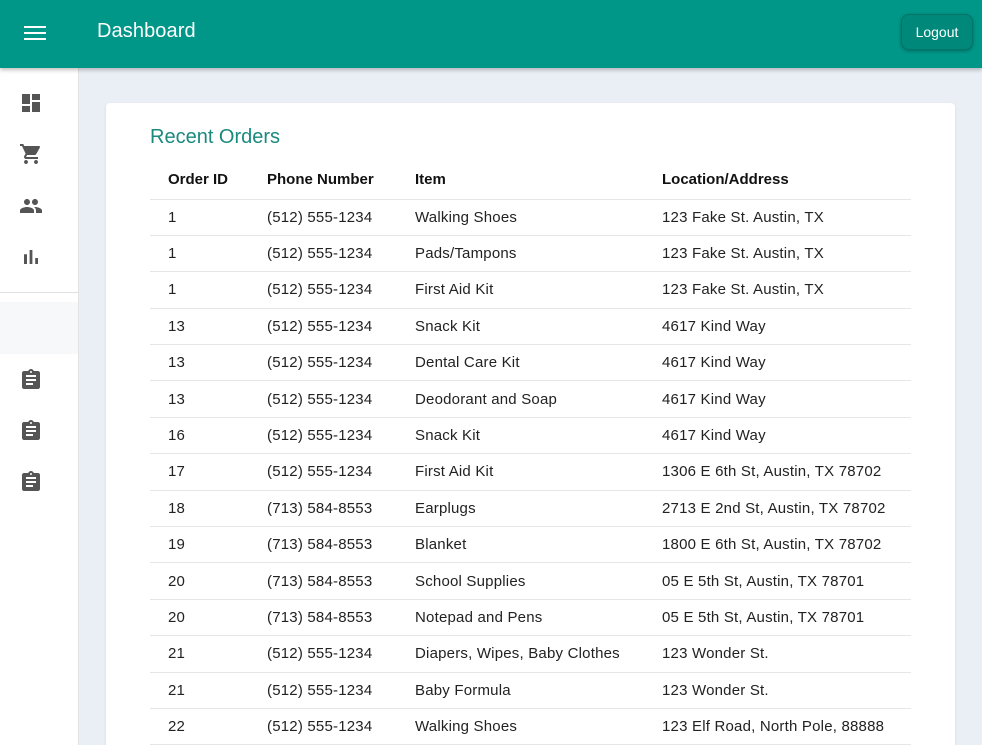 Image resolution: width=982 pixels, height=745 pixels. What do you see at coordinates (199, 726) in the screenshot?
I see `order-id-cell: 22` at bounding box center [199, 726].